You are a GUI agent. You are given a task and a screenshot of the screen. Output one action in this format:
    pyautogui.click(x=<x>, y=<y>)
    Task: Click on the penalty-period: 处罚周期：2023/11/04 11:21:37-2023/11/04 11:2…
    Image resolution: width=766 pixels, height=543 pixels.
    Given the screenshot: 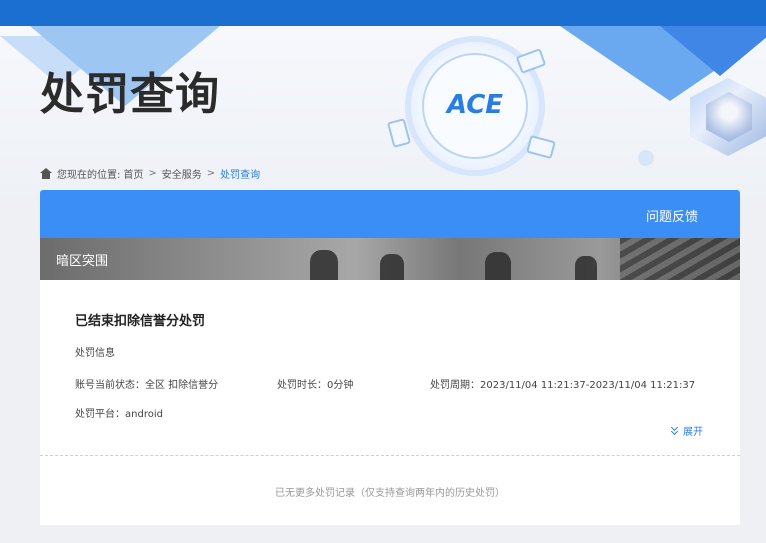 What is the action you would take?
    pyautogui.click(x=563, y=385)
    